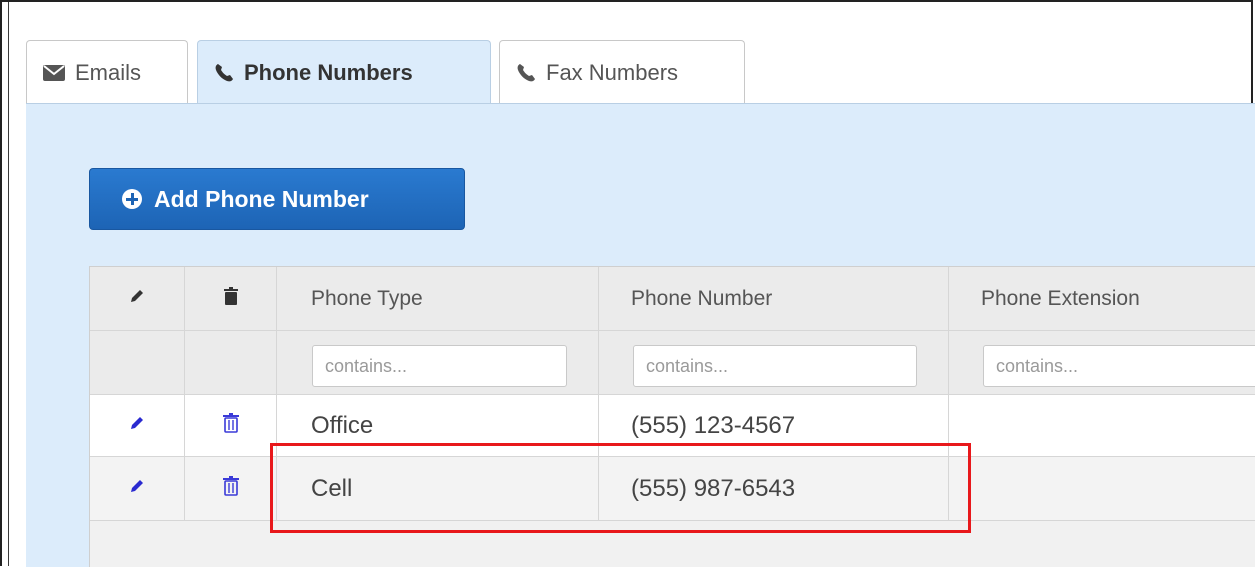 The width and height of the screenshot is (1255, 567). What do you see at coordinates (261, 198) in the screenshot?
I see `add-phone-number-label: Add Phone Number` at bounding box center [261, 198].